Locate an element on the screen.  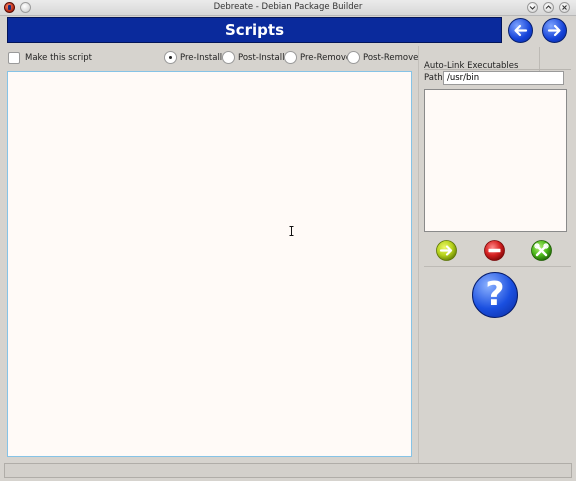
make-script-checkbox is located at coordinates (14, 58).